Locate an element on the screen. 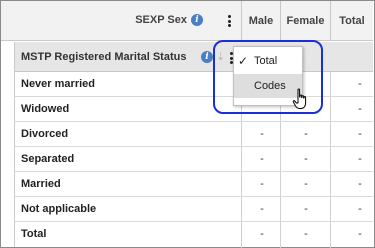  column-variable: SEXP Sex i is located at coordinates (169, 20).